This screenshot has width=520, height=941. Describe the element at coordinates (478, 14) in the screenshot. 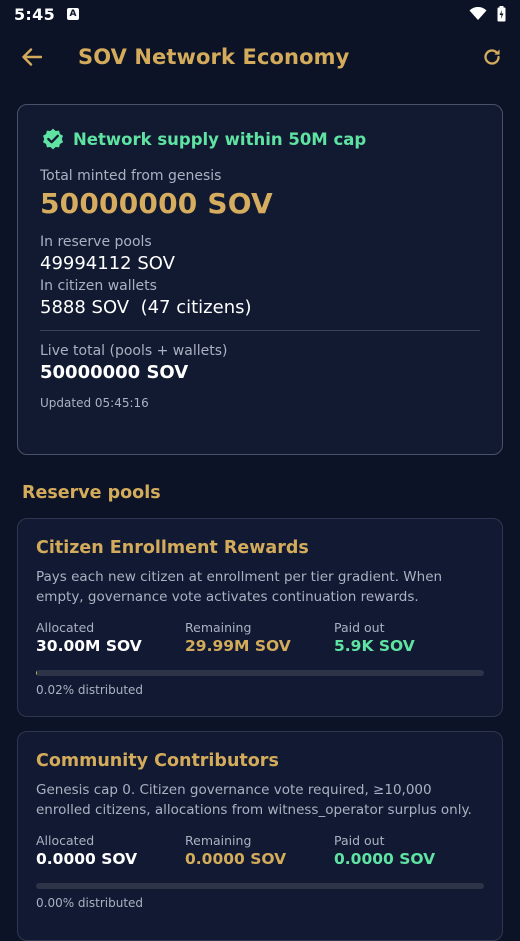

I see `wifi-icon` at that location.